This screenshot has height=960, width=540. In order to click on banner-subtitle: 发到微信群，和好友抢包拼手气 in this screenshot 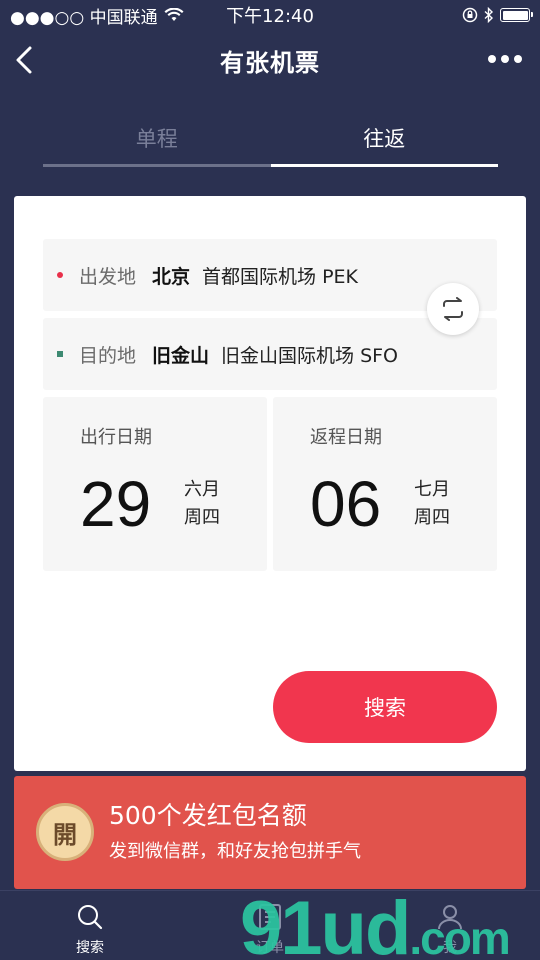, I will do `click(235, 851)`.